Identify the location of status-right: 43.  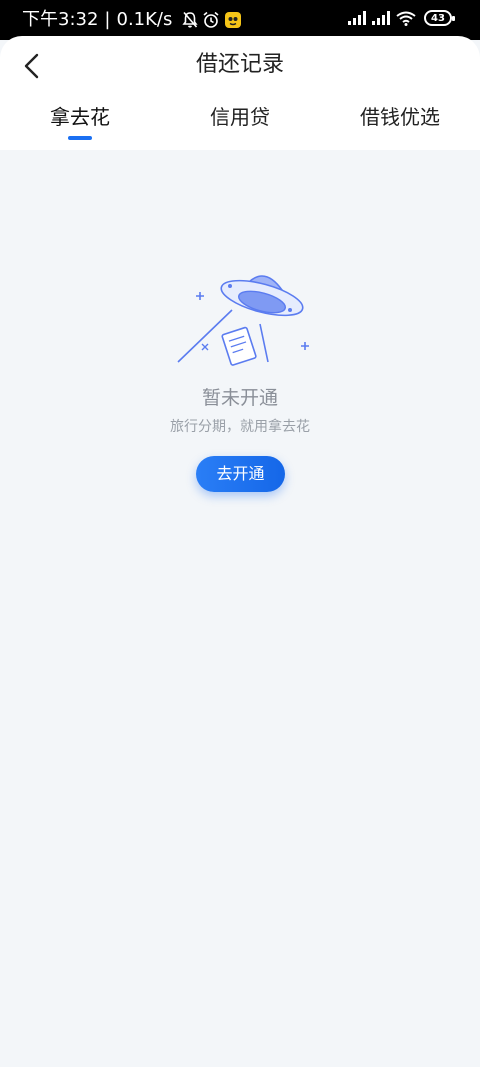
(398, 18).